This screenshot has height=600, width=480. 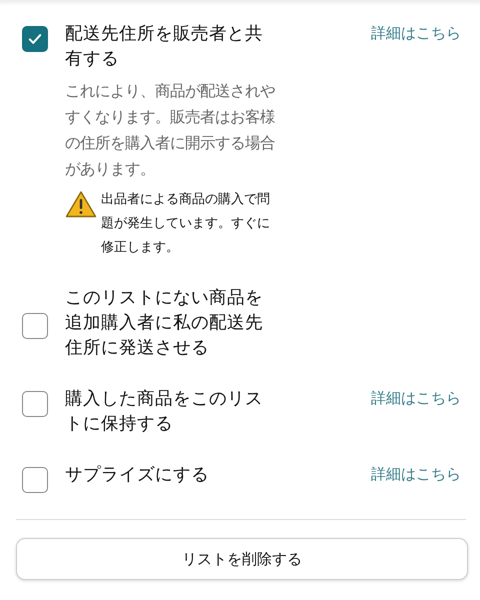 What do you see at coordinates (242, 559) in the screenshot?
I see `delete-list-button: リストを削除する` at bounding box center [242, 559].